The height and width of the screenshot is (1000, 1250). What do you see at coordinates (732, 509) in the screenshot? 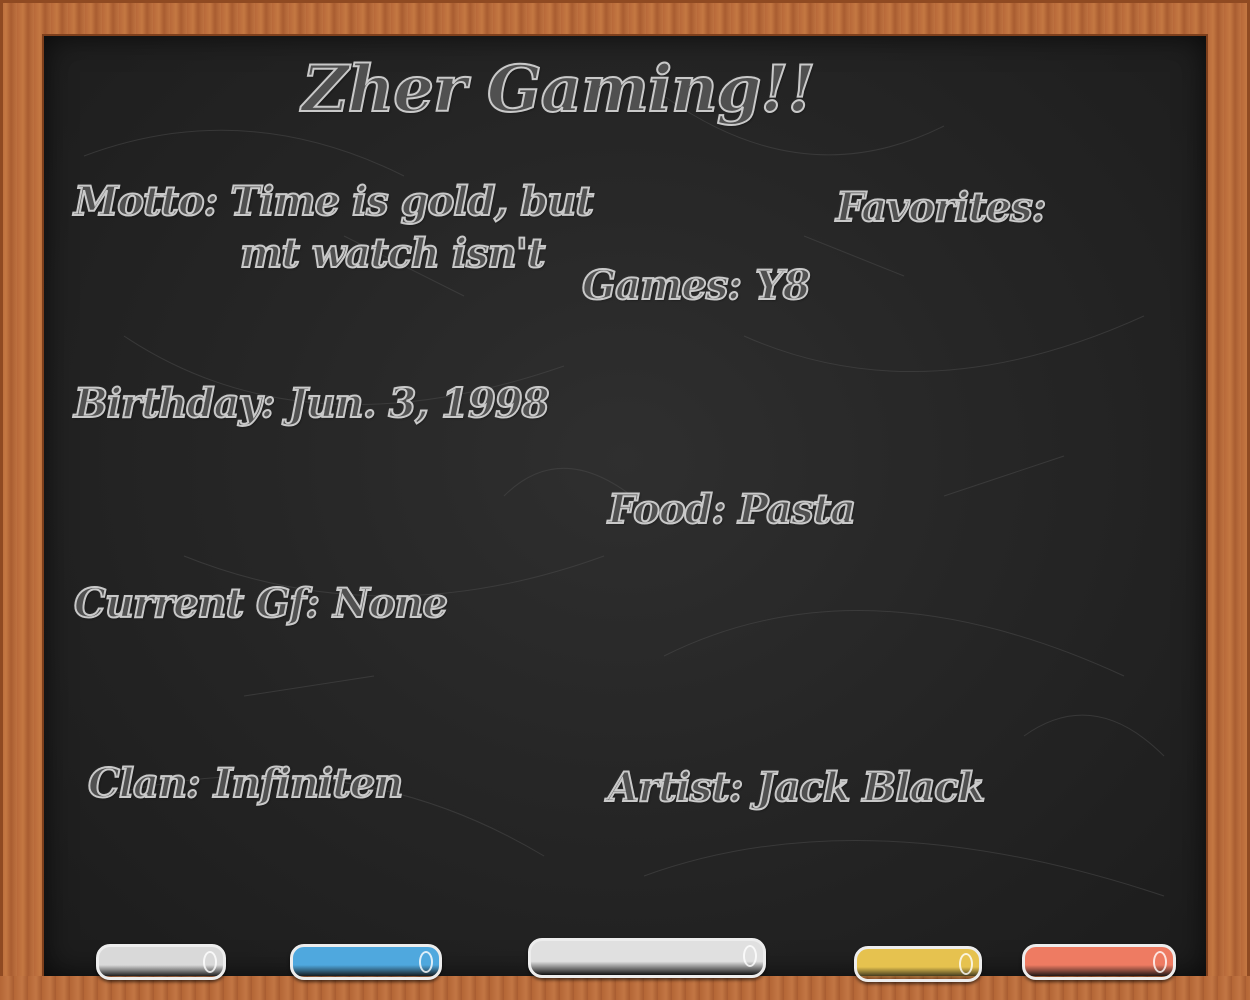
I see `food-text: Food: Pasta` at bounding box center [732, 509].